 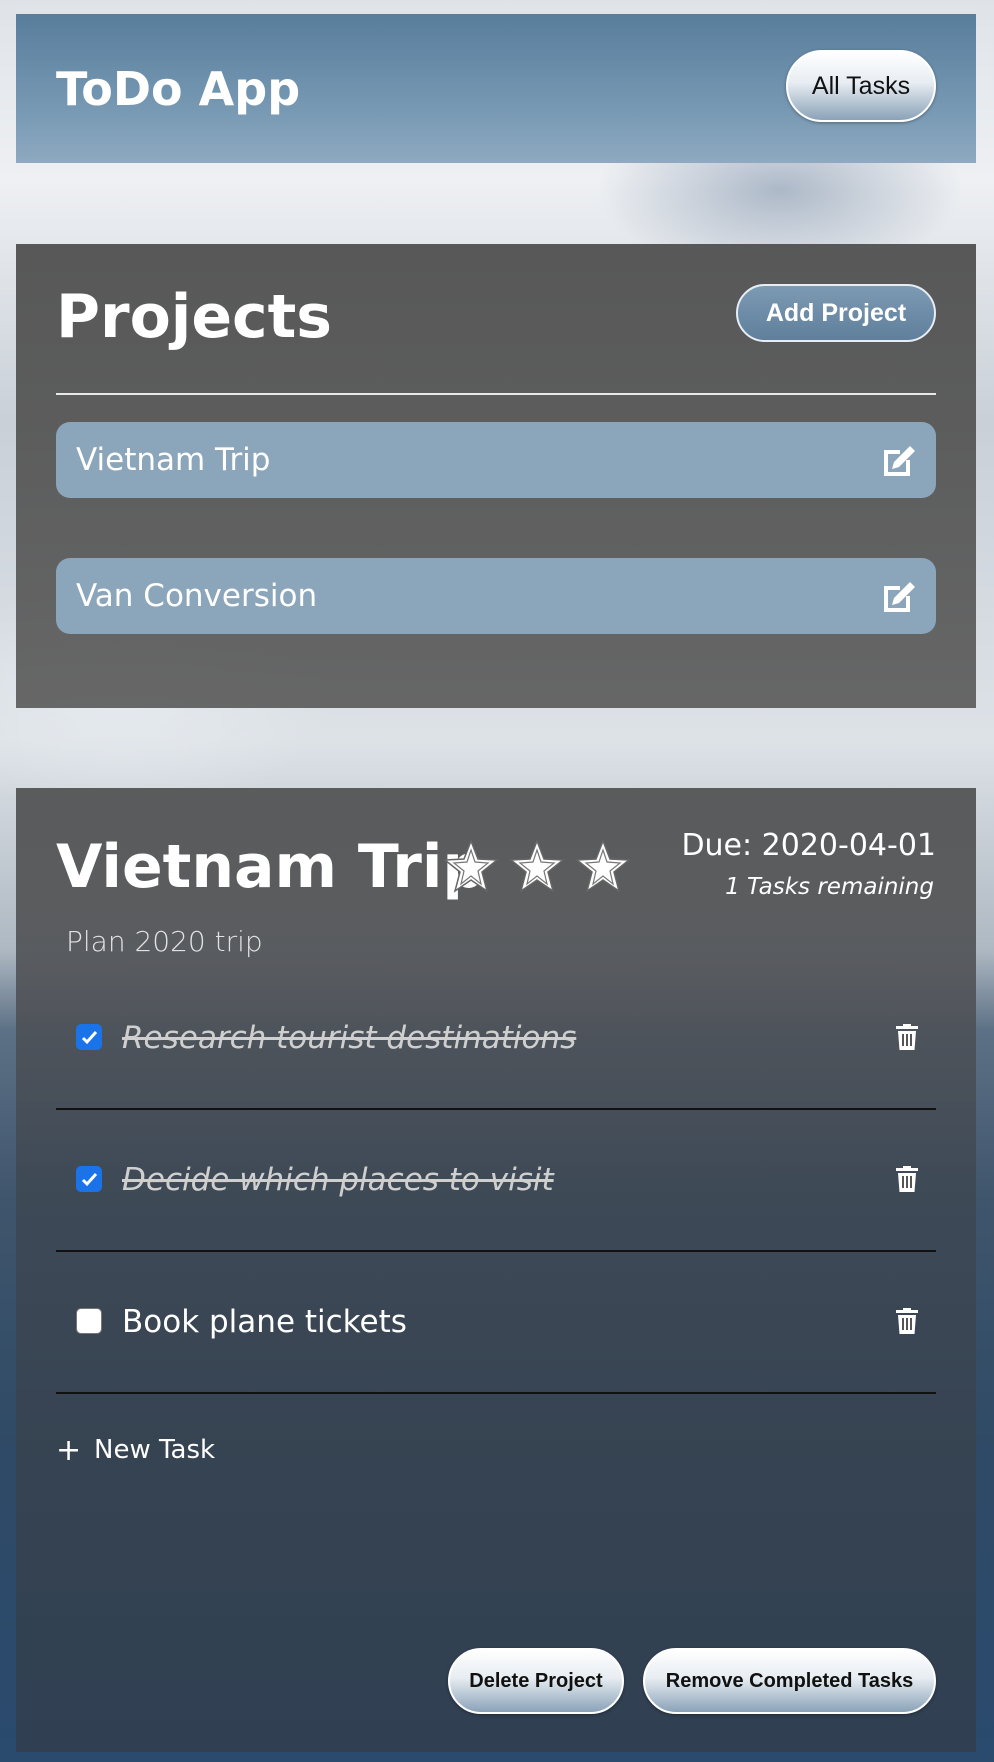 I want to click on project-item-van-conversion: Van Conversion, so click(x=496, y=596).